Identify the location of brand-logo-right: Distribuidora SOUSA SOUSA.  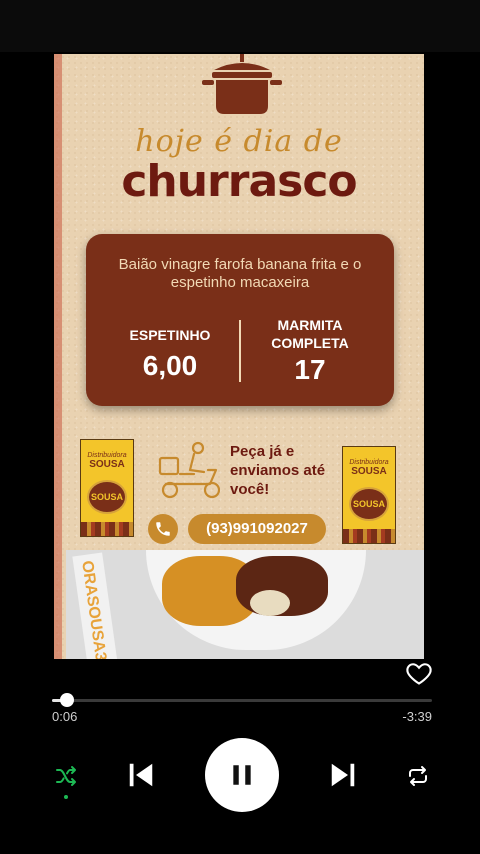
(369, 495).